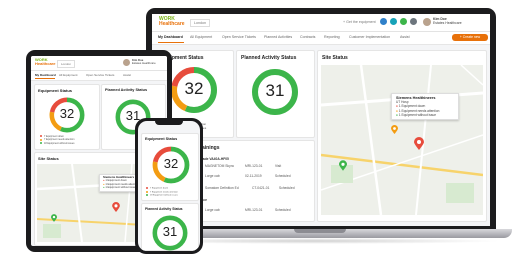  I want to click on tablet-logo: WORK Healthcare, so click(45, 62).